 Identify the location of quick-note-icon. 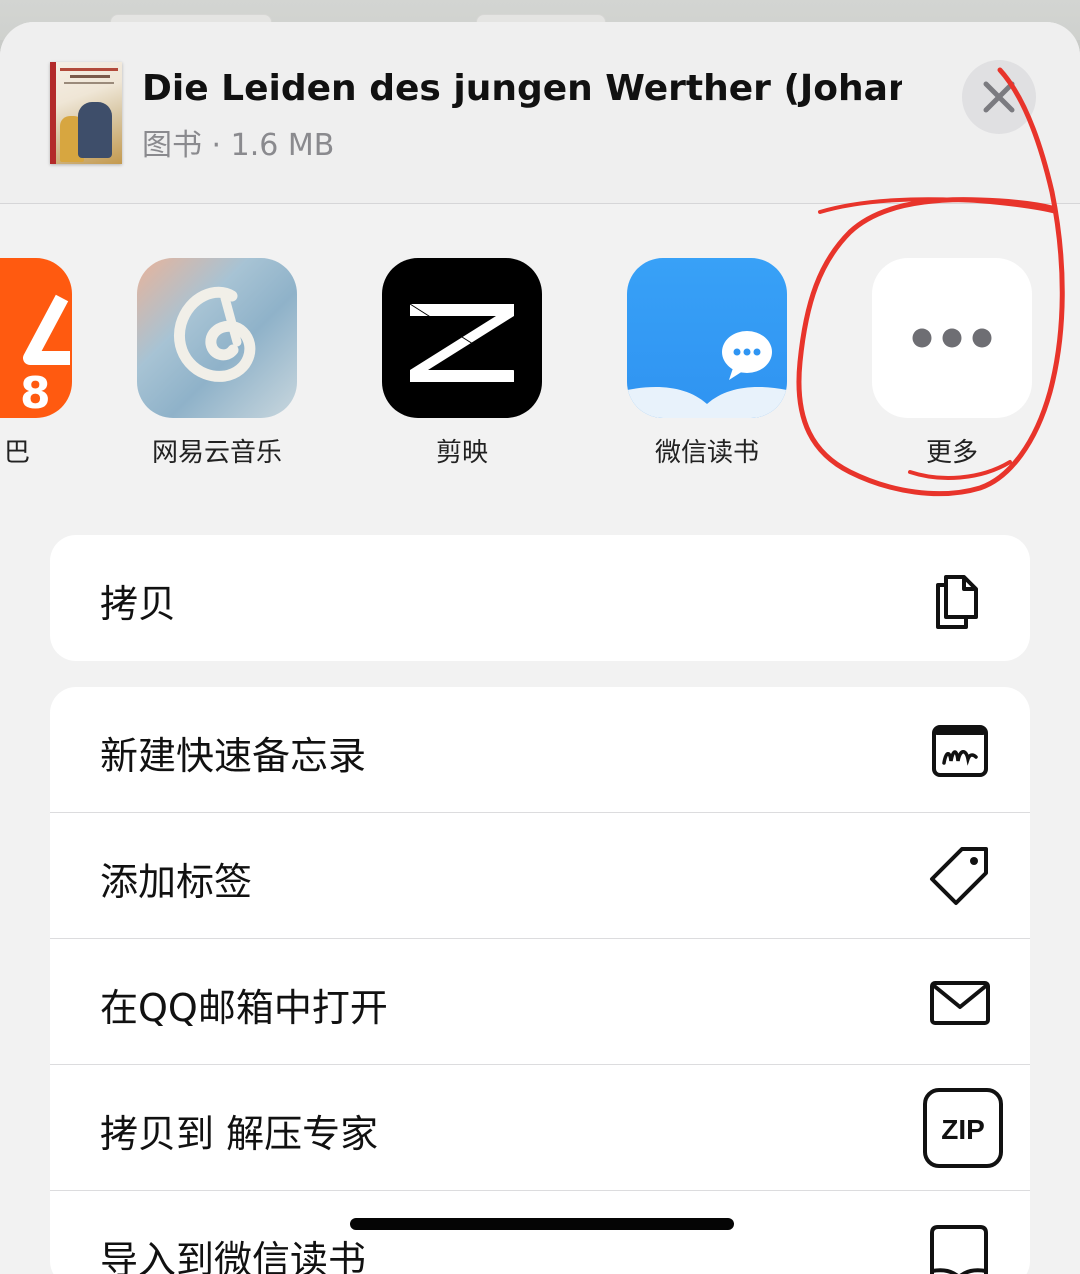
(960, 751).